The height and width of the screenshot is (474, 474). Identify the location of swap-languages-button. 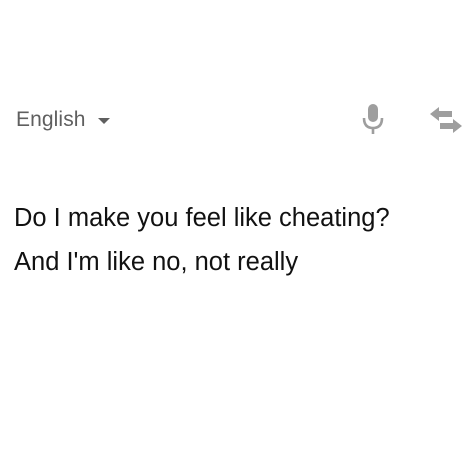
(446, 120).